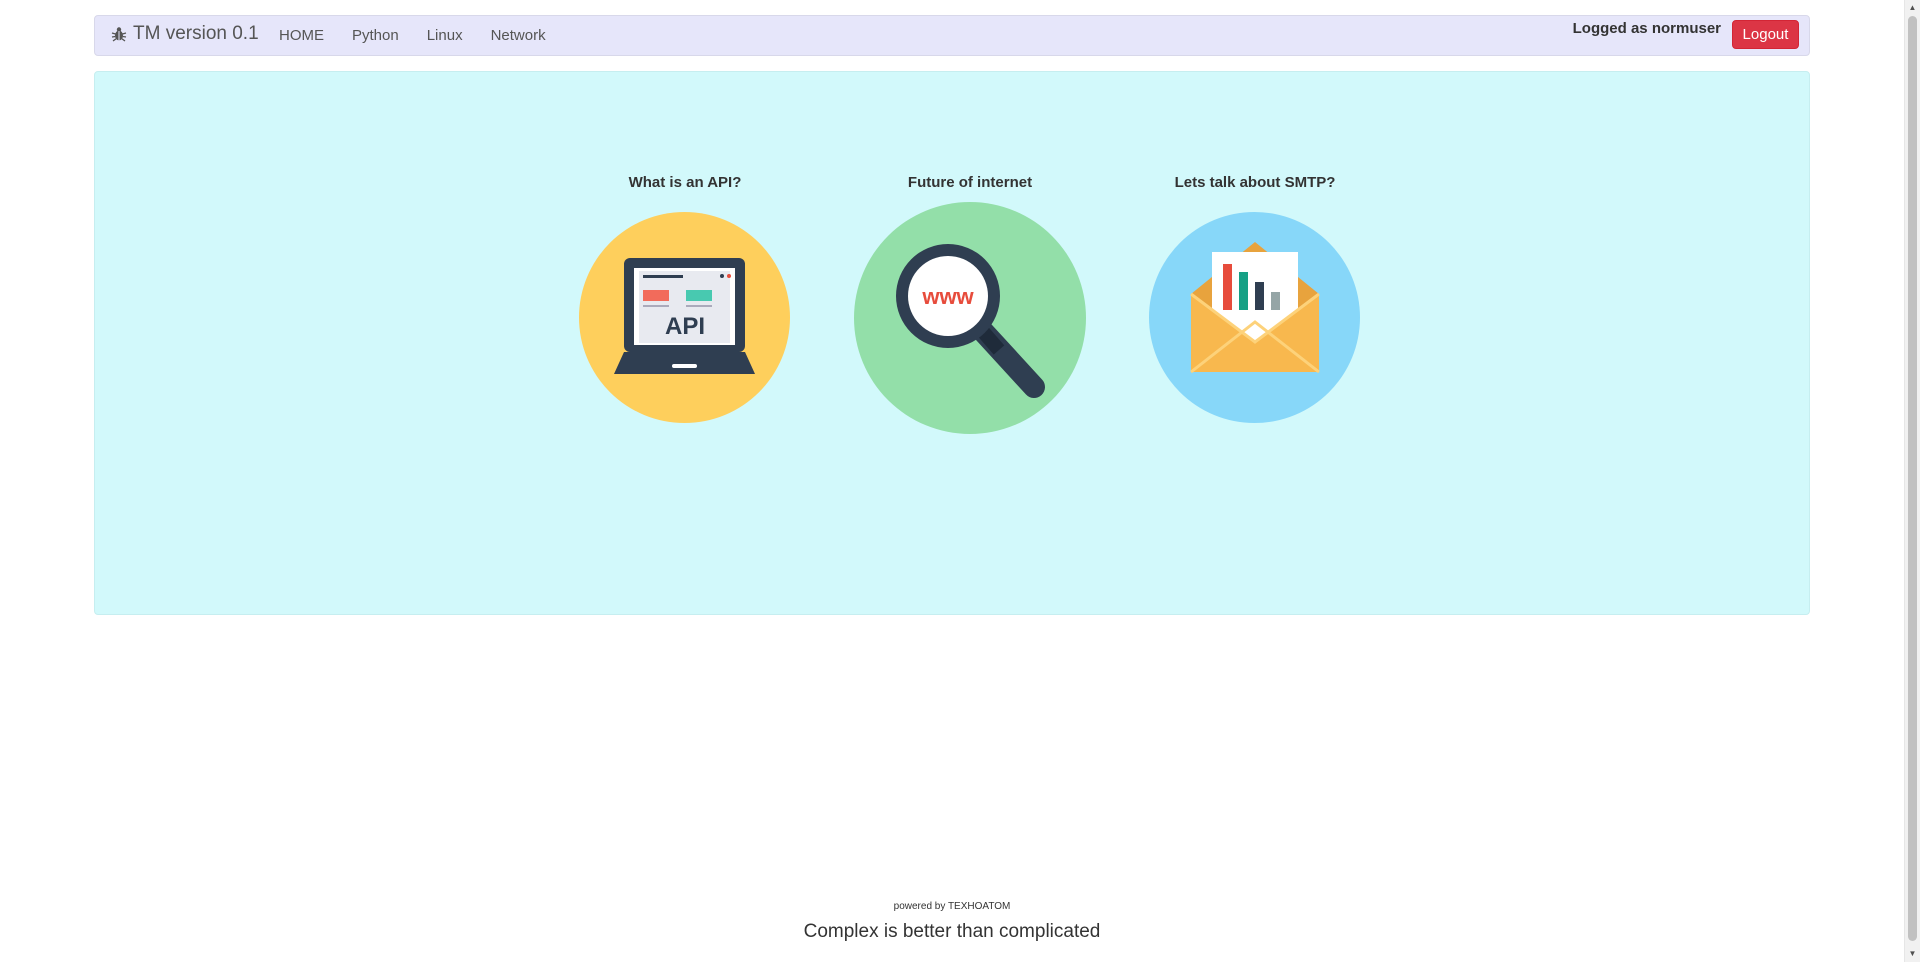 Image resolution: width=1920 pixels, height=962 pixels. I want to click on brand-title: TM version 0.1, so click(196, 33).